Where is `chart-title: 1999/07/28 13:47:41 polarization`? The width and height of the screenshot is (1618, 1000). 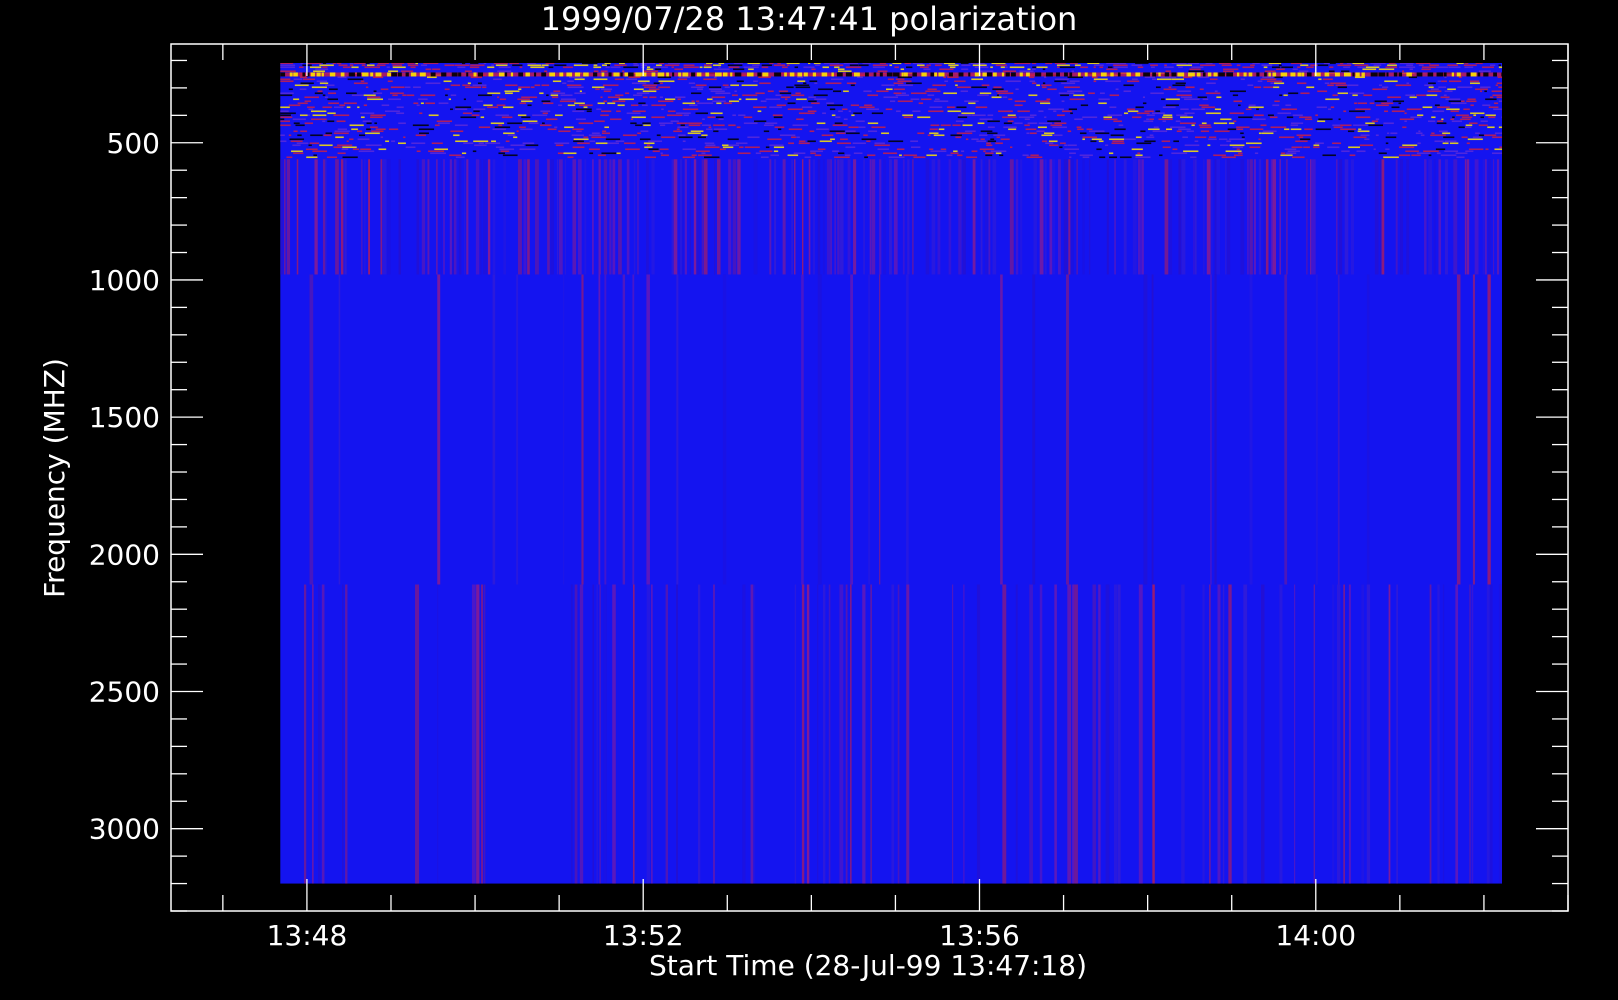 chart-title: 1999/07/28 13:47:41 polarization is located at coordinates (809, 19).